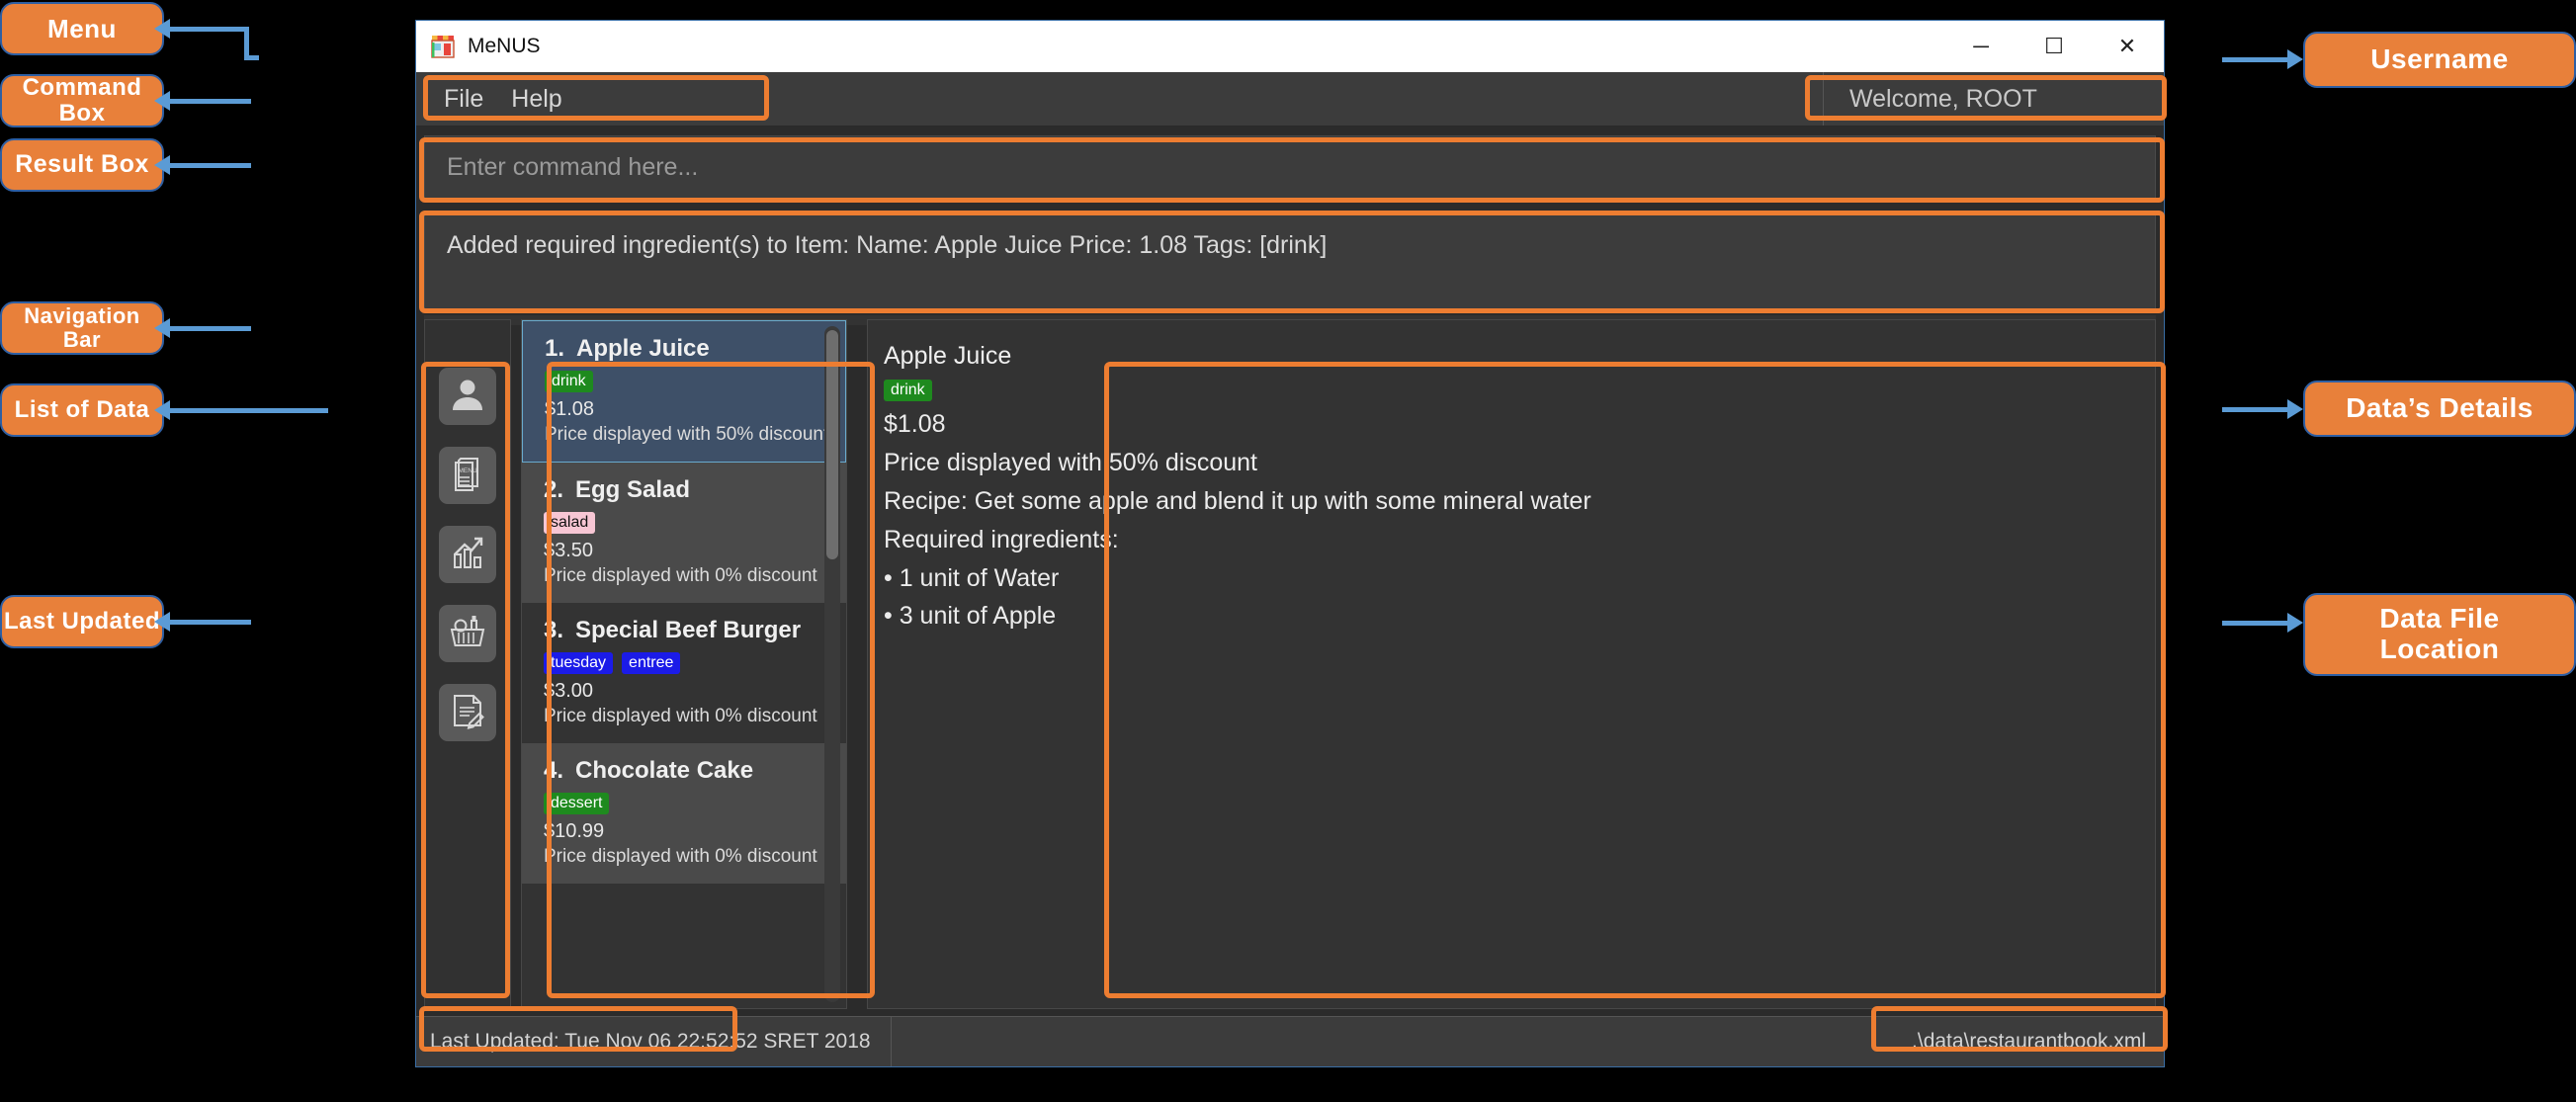 Image resolution: width=2576 pixels, height=1102 pixels. I want to click on status-bar-divider, so click(891, 1041).